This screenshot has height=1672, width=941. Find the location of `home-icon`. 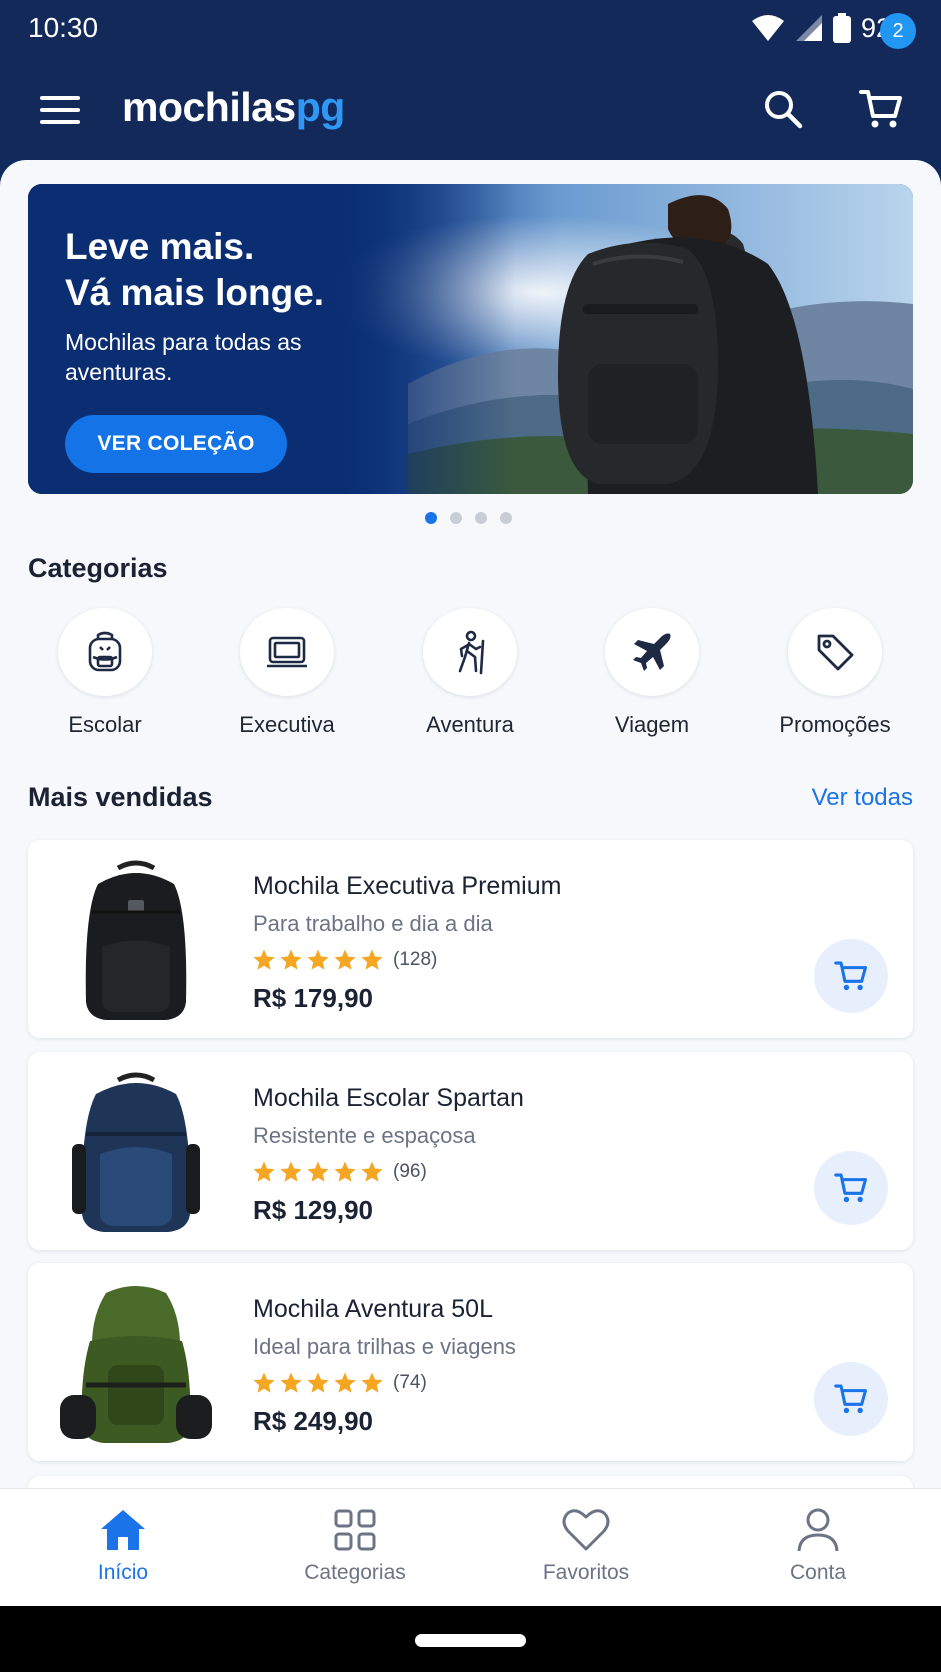

home-icon is located at coordinates (123, 1530).